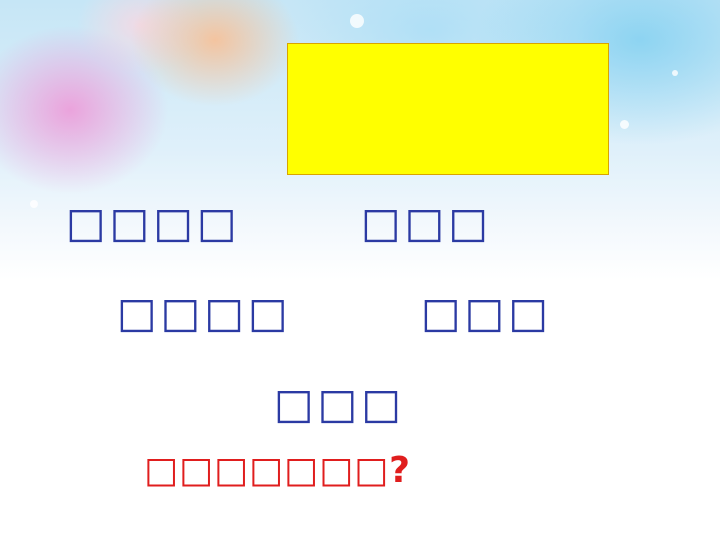 The height and width of the screenshot is (540, 720). I want to click on text-line2-left: □□□□, so click(204, 312).